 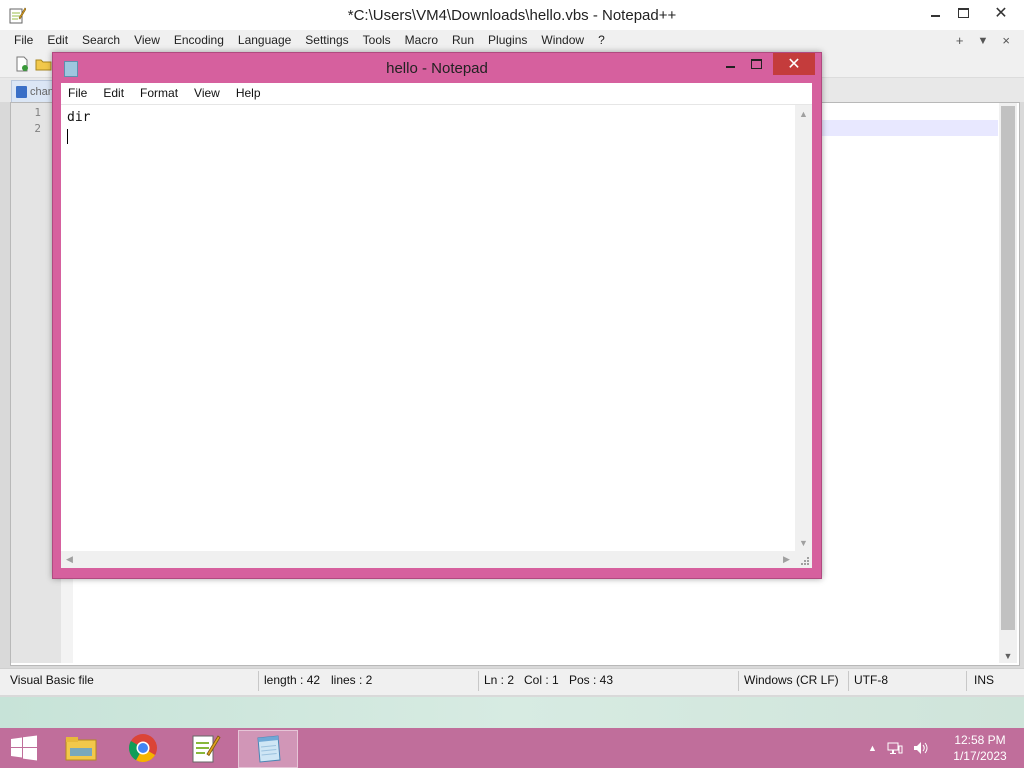 I want to click on taskbar-clock: 12:58 PM 1/17/2023, so click(x=980, y=748).